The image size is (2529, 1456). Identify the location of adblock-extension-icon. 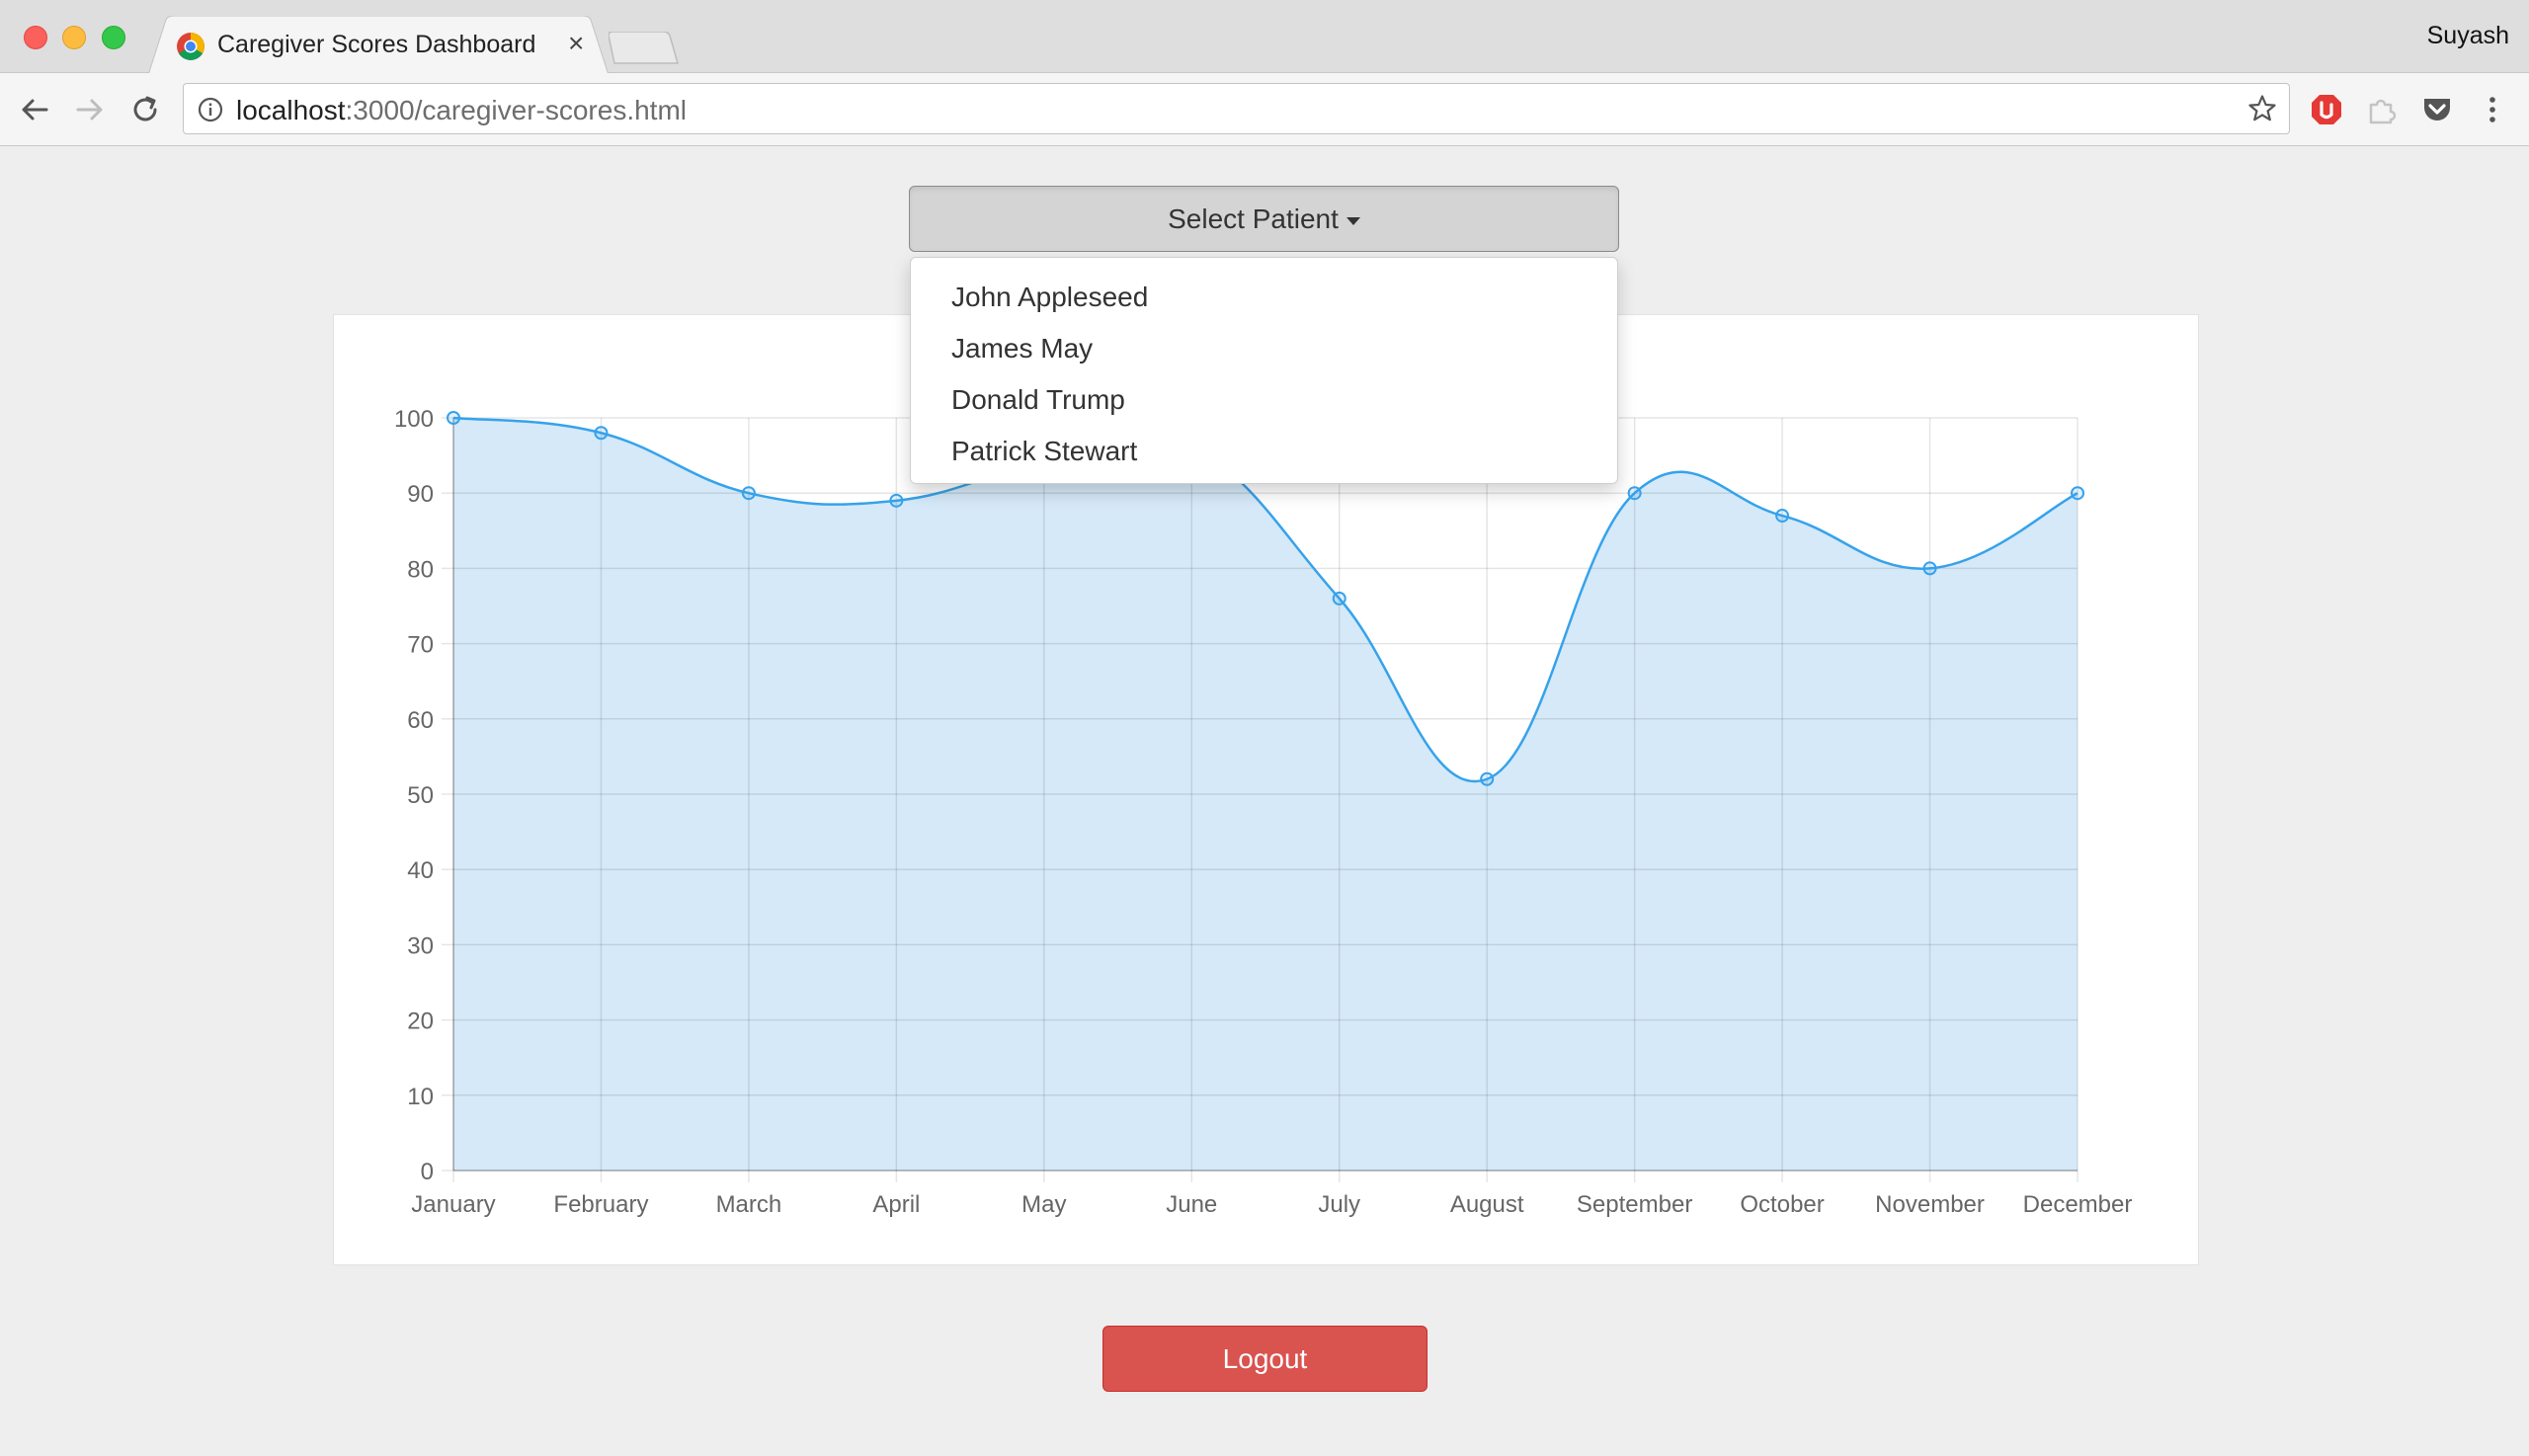
(2326, 109).